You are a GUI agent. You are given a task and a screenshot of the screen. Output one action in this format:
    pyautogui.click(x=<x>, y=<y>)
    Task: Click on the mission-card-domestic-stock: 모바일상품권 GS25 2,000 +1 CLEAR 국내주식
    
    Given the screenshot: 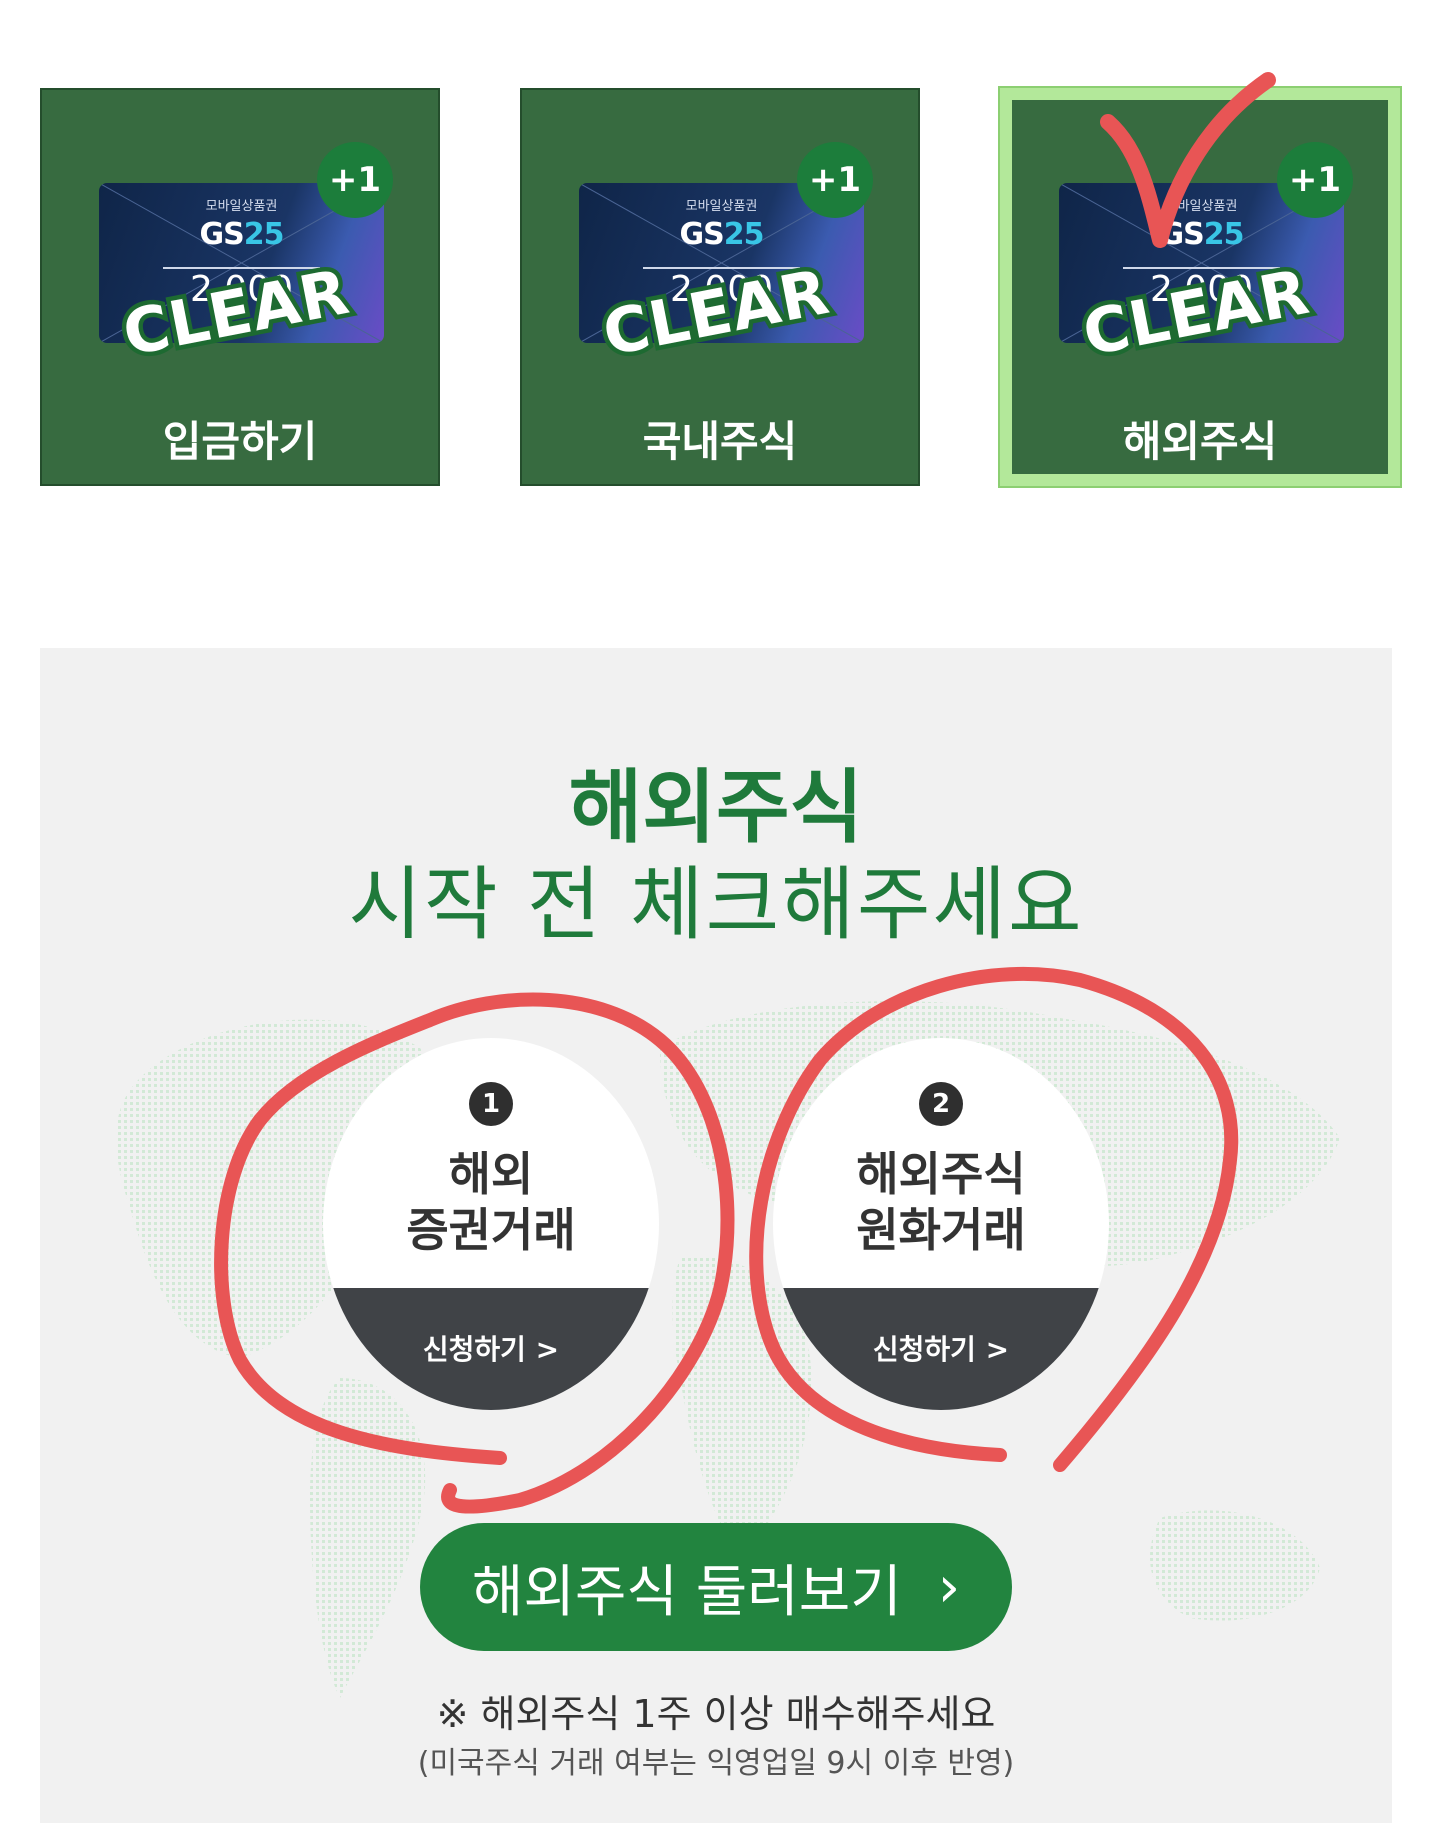 What is the action you would take?
    pyautogui.click(x=720, y=287)
    